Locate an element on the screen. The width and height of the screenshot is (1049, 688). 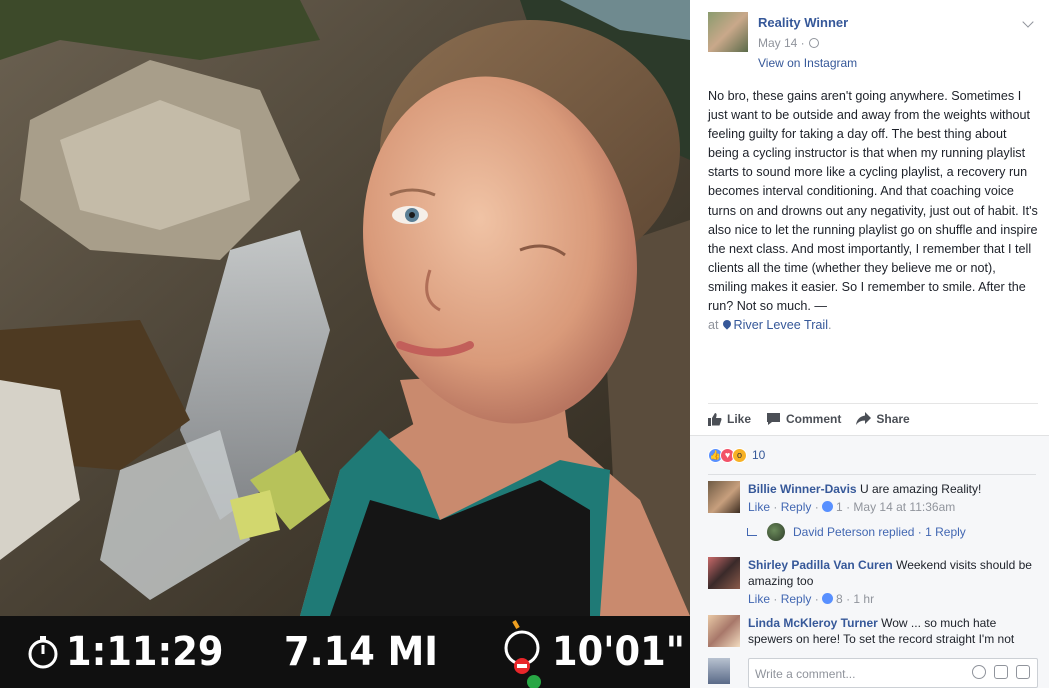
reply-count: 1 Reply is located at coordinates (945, 532).